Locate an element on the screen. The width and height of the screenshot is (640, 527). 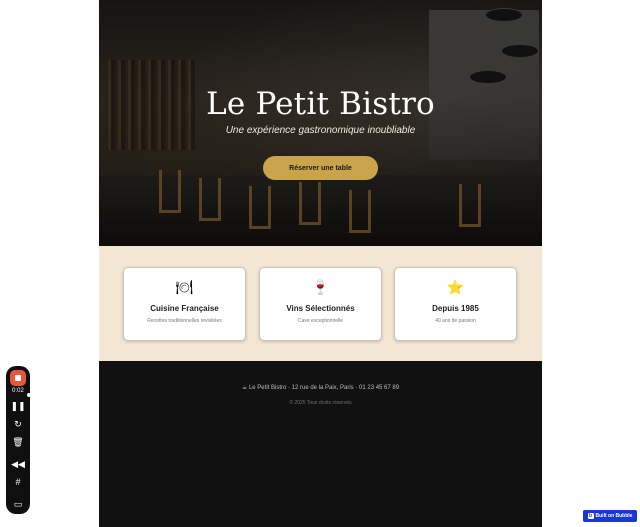
feature-title: Vins Sélectionnés is located at coordinates (320, 308).